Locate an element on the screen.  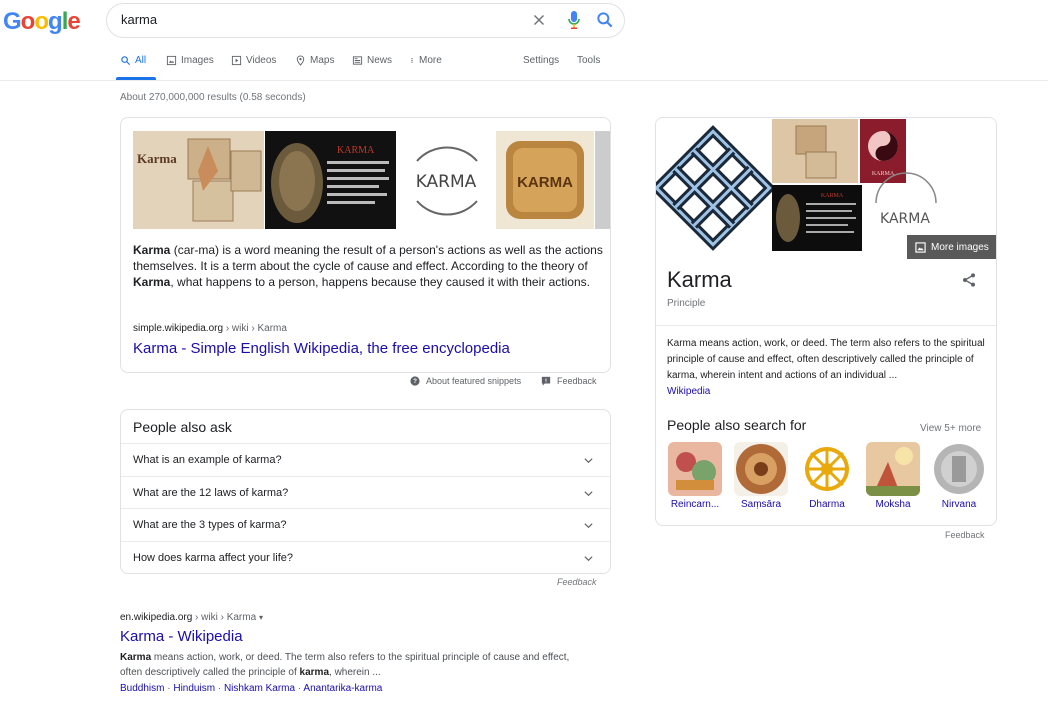
paa-question: How does karma affect your life? is located at coordinates (365, 557).